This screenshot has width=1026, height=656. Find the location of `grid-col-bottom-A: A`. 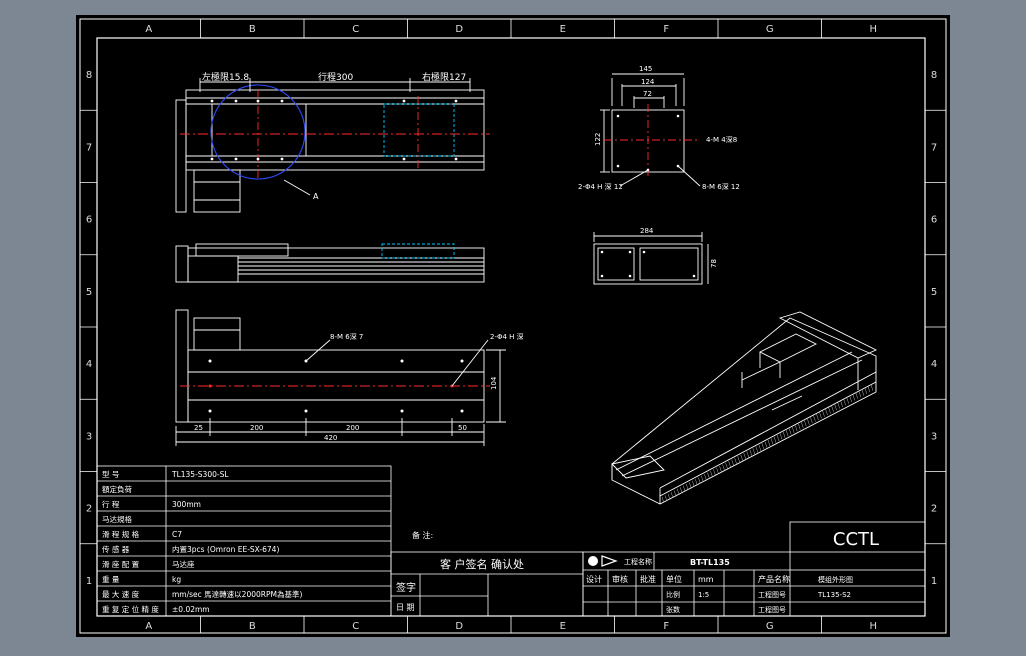

grid-col-bottom-A: A is located at coordinates (148, 626).